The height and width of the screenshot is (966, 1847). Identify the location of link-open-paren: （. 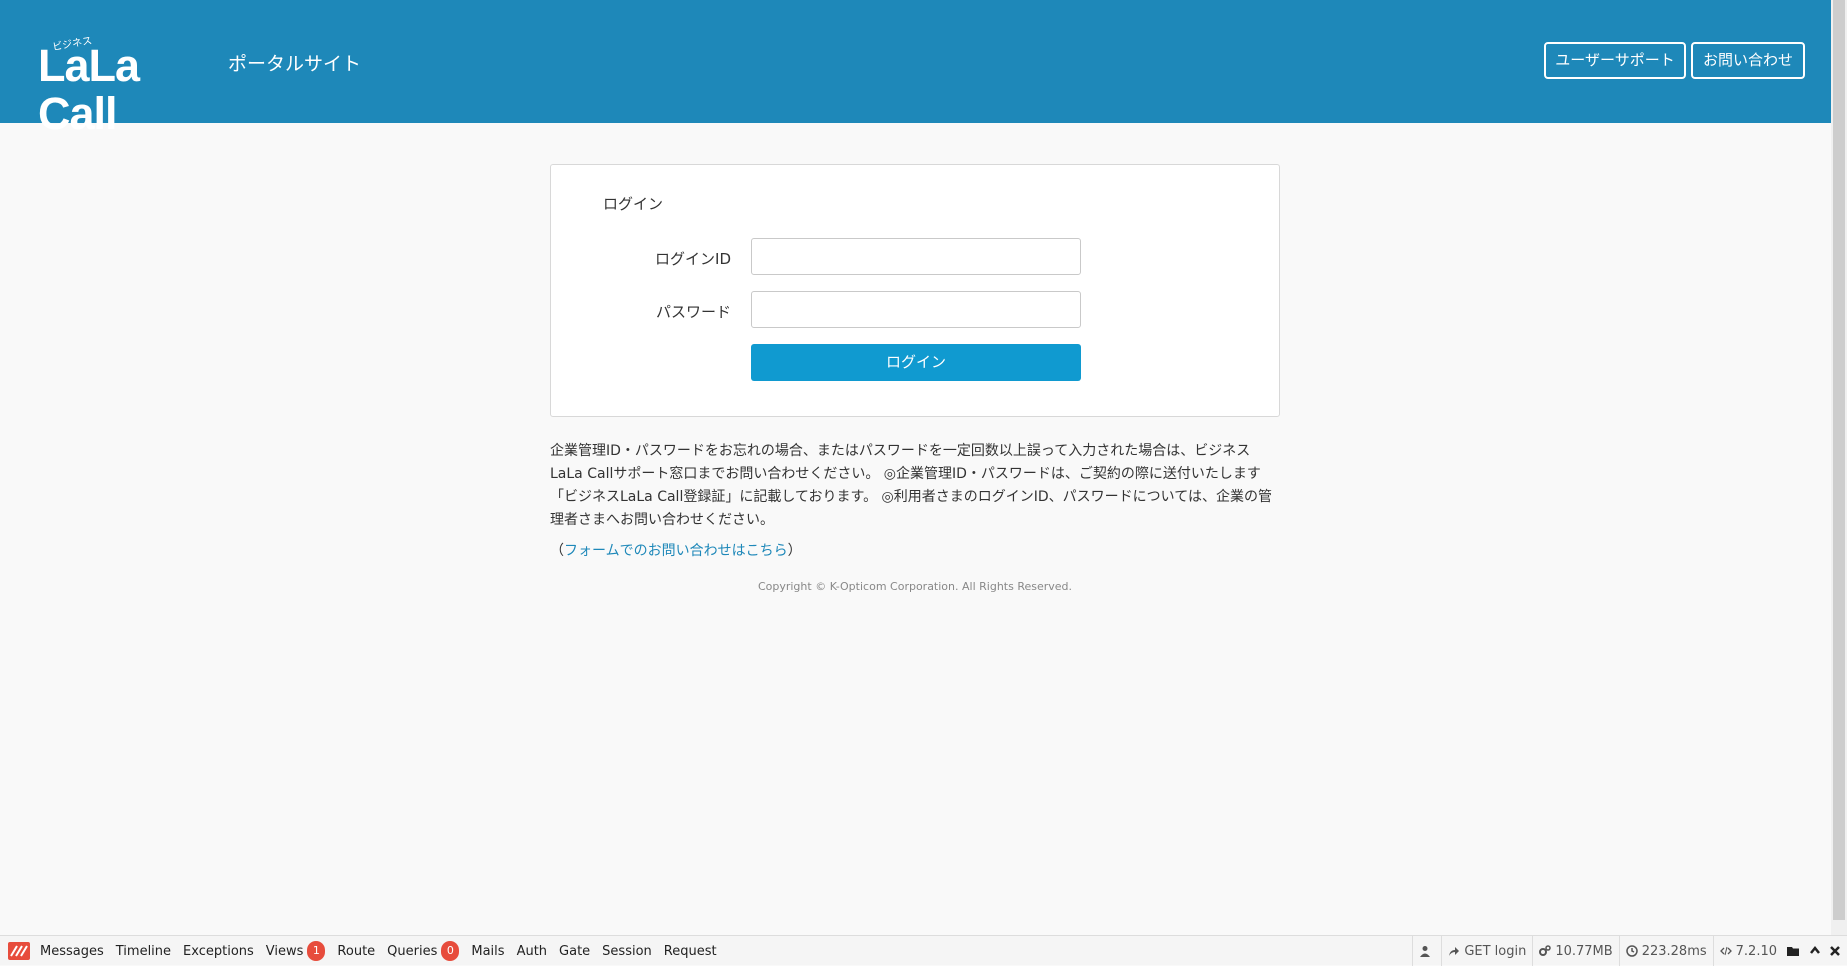
(557, 551).